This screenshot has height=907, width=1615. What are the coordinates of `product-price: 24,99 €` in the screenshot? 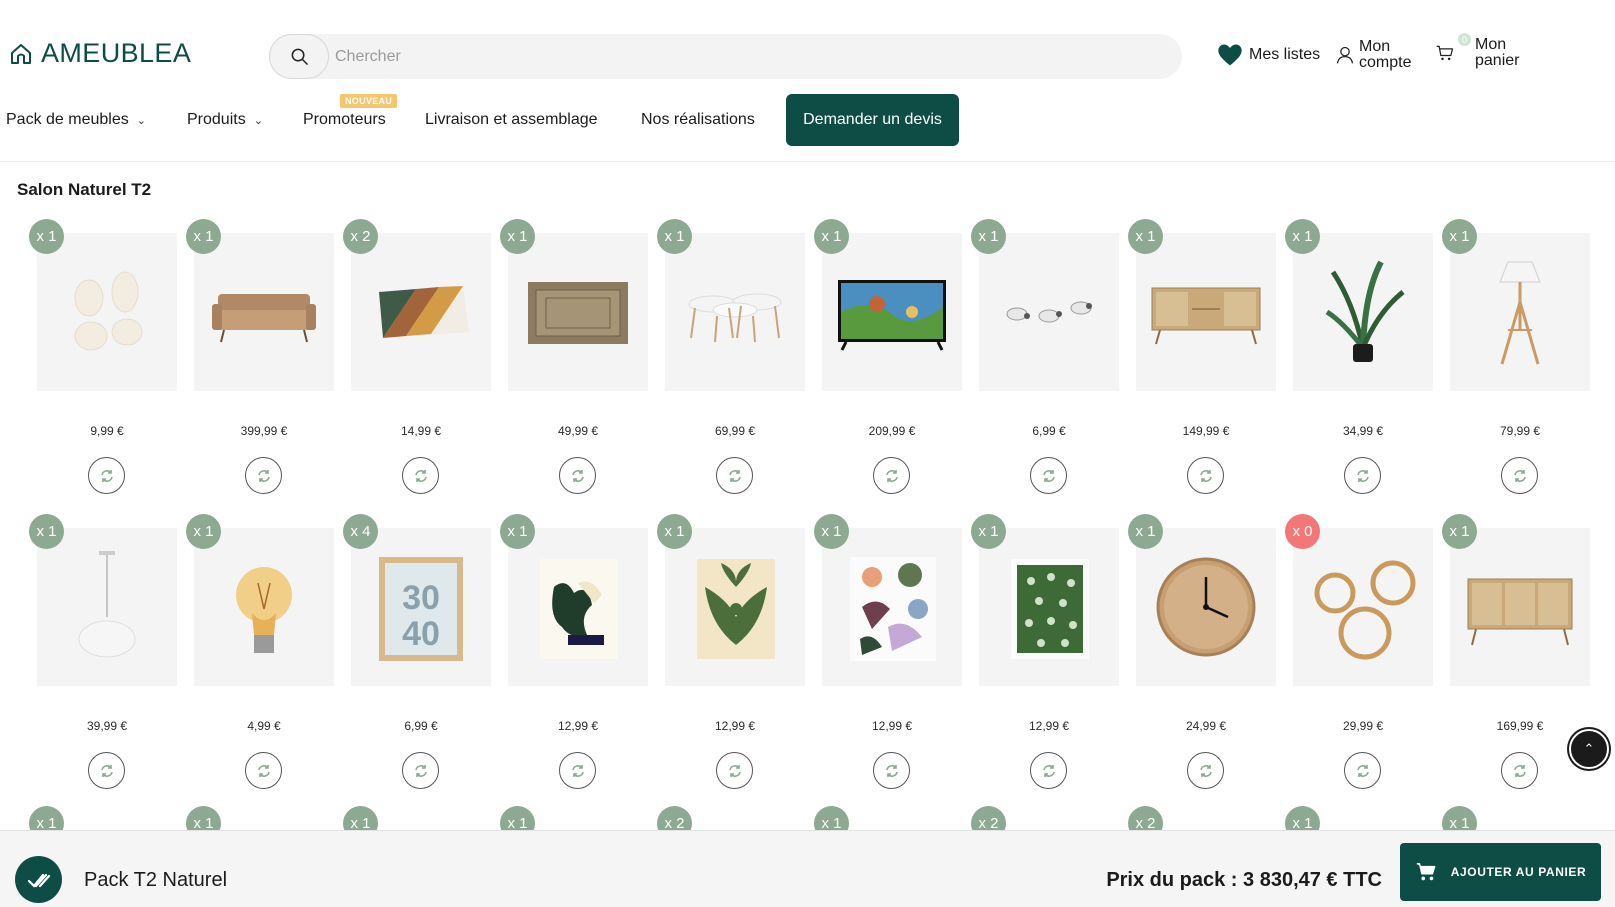 It's located at (1206, 726).